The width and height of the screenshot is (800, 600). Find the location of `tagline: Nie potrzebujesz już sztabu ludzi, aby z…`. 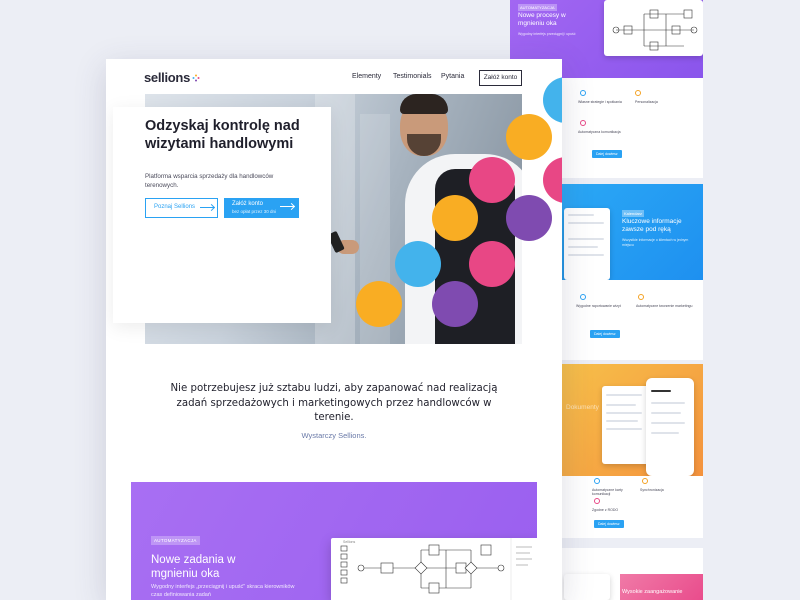

tagline: Nie potrzebujesz już sztabu ludzi, aby z… is located at coordinates (334, 404).